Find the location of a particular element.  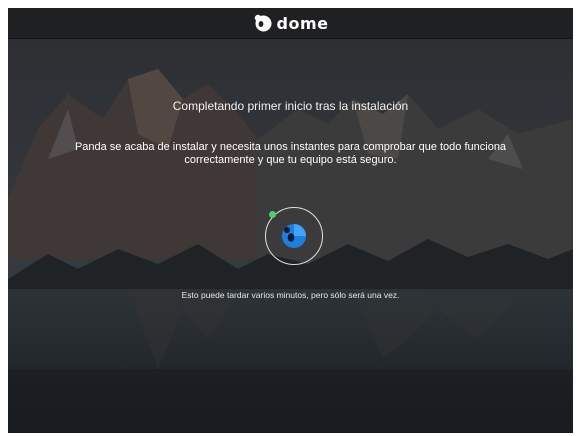

app-name: dome is located at coordinates (302, 23).